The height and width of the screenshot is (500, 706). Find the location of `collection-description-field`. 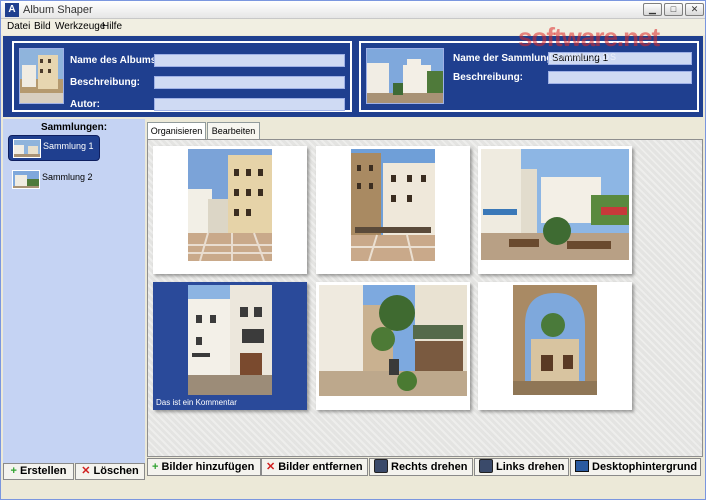

collection-description-field is located at coordinates (620, 77).